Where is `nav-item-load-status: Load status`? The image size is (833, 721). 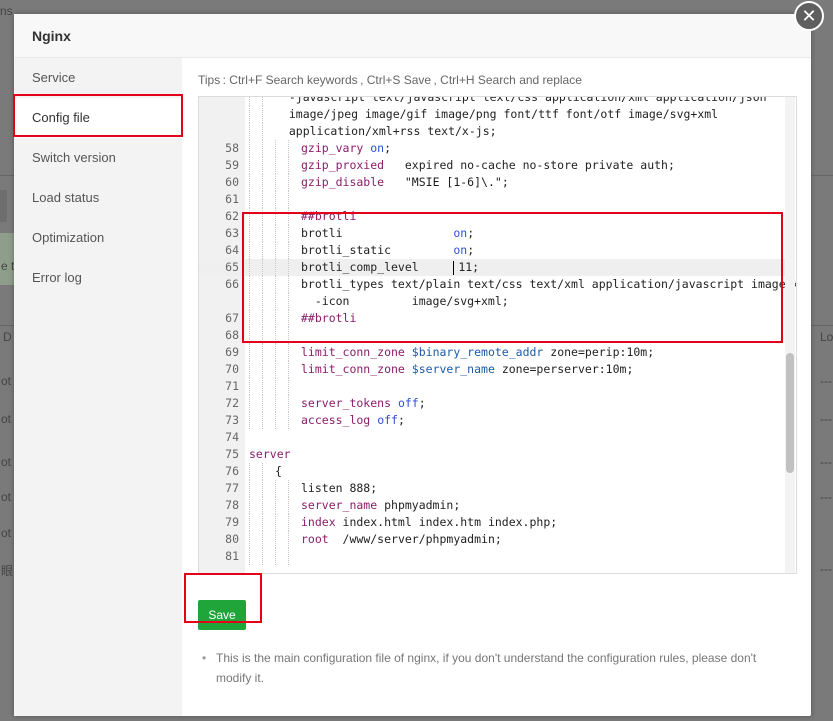
nav-item-load-status: Load status is located at coordinates (98, 198).